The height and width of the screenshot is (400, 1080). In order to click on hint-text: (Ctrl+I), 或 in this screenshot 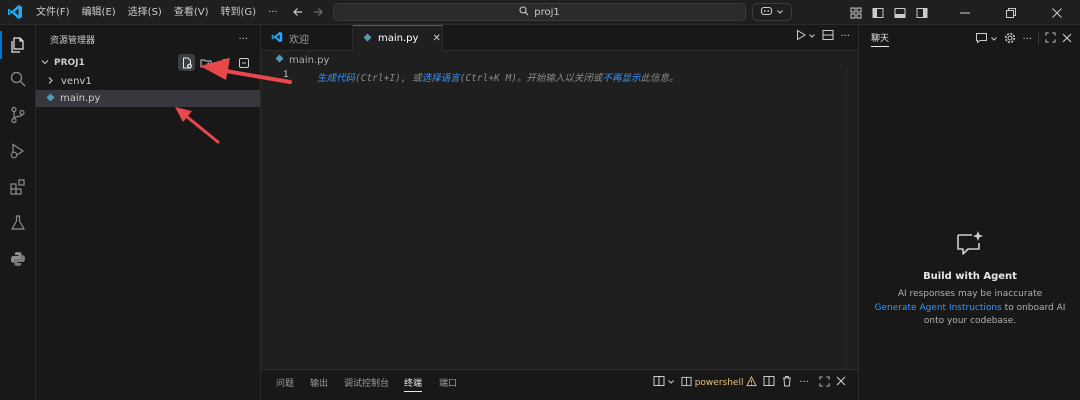, I will do `click(388, 78)`.